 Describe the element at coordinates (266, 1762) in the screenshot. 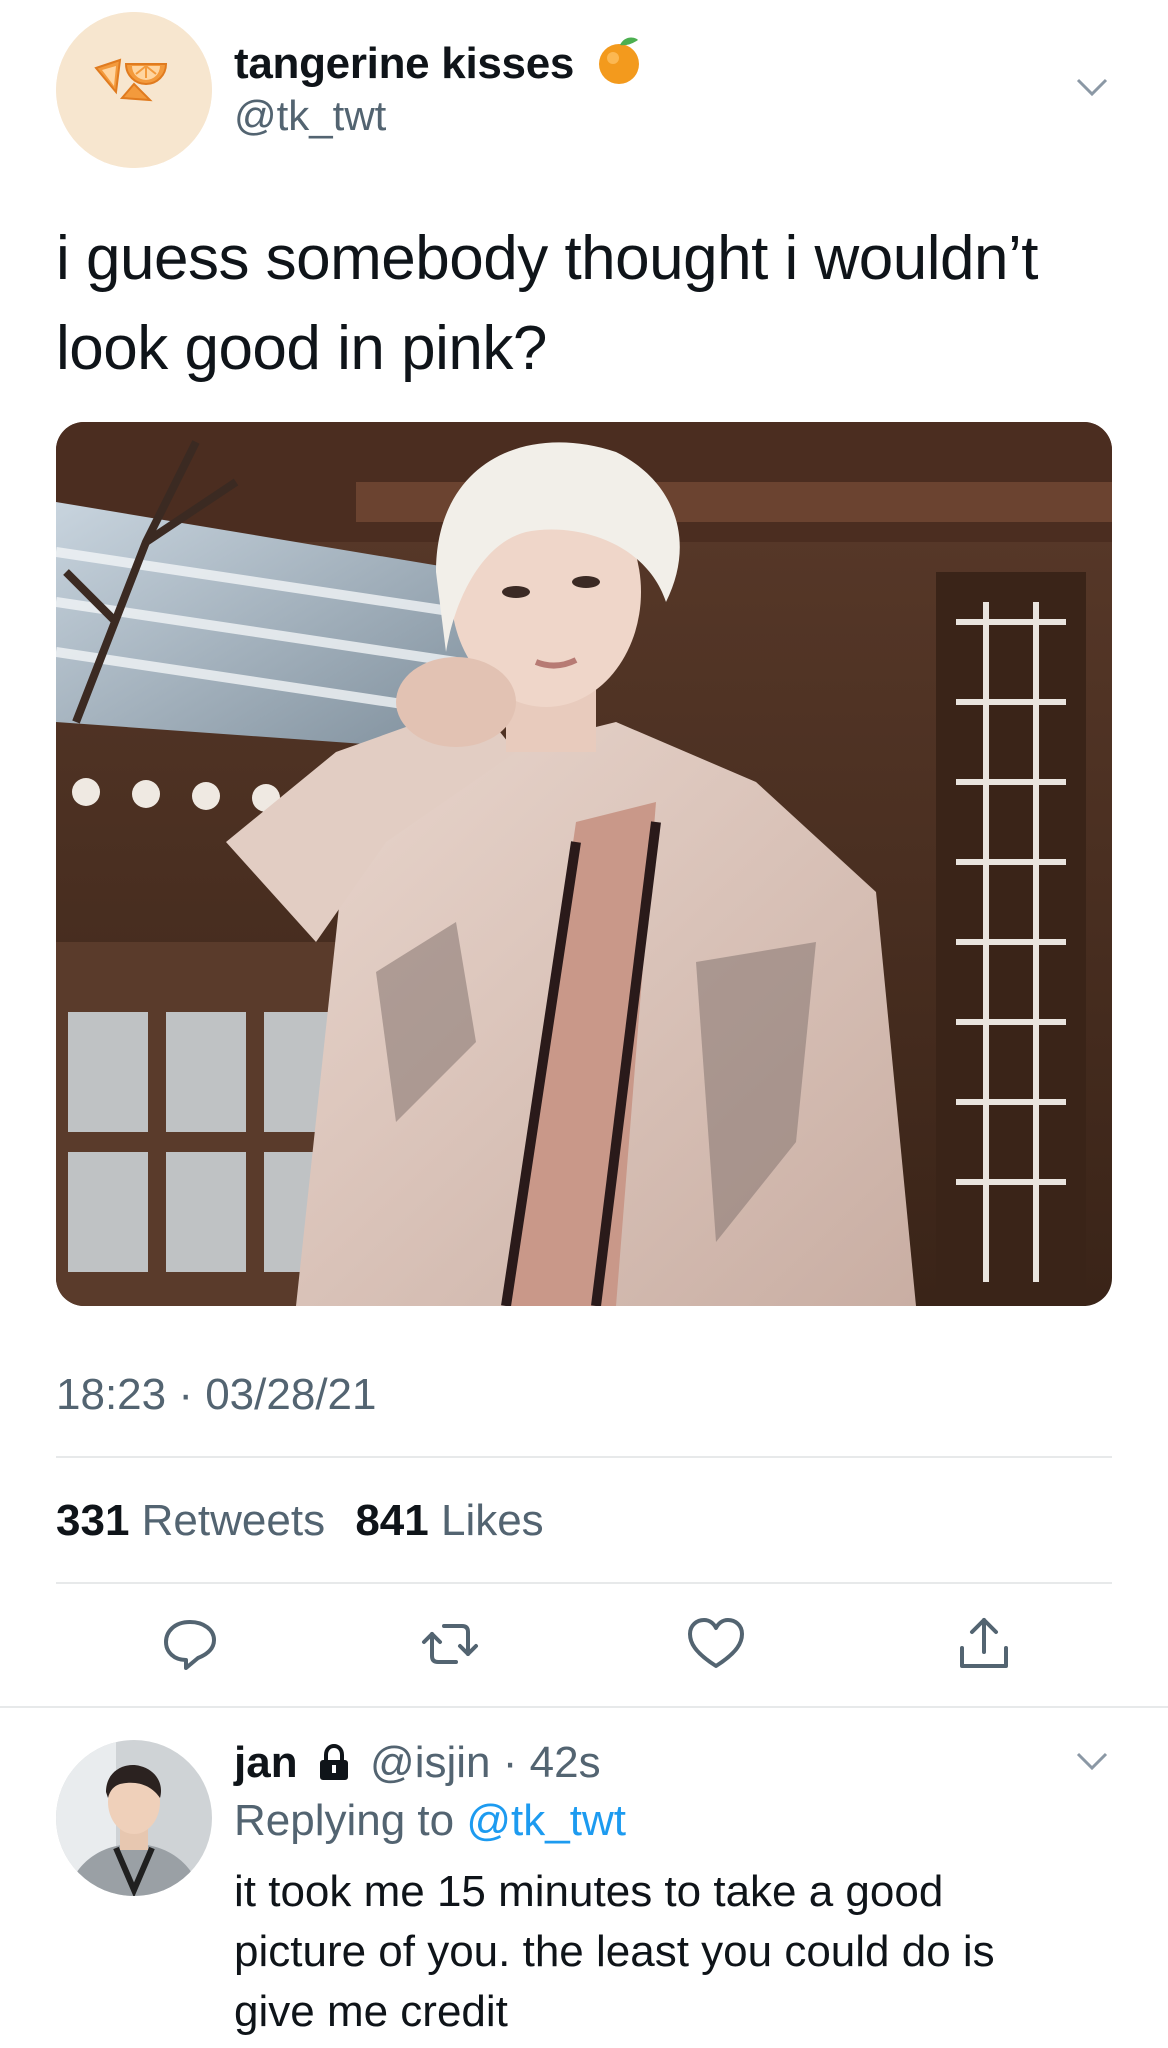

I see `reply-display-name: jan` at that location.